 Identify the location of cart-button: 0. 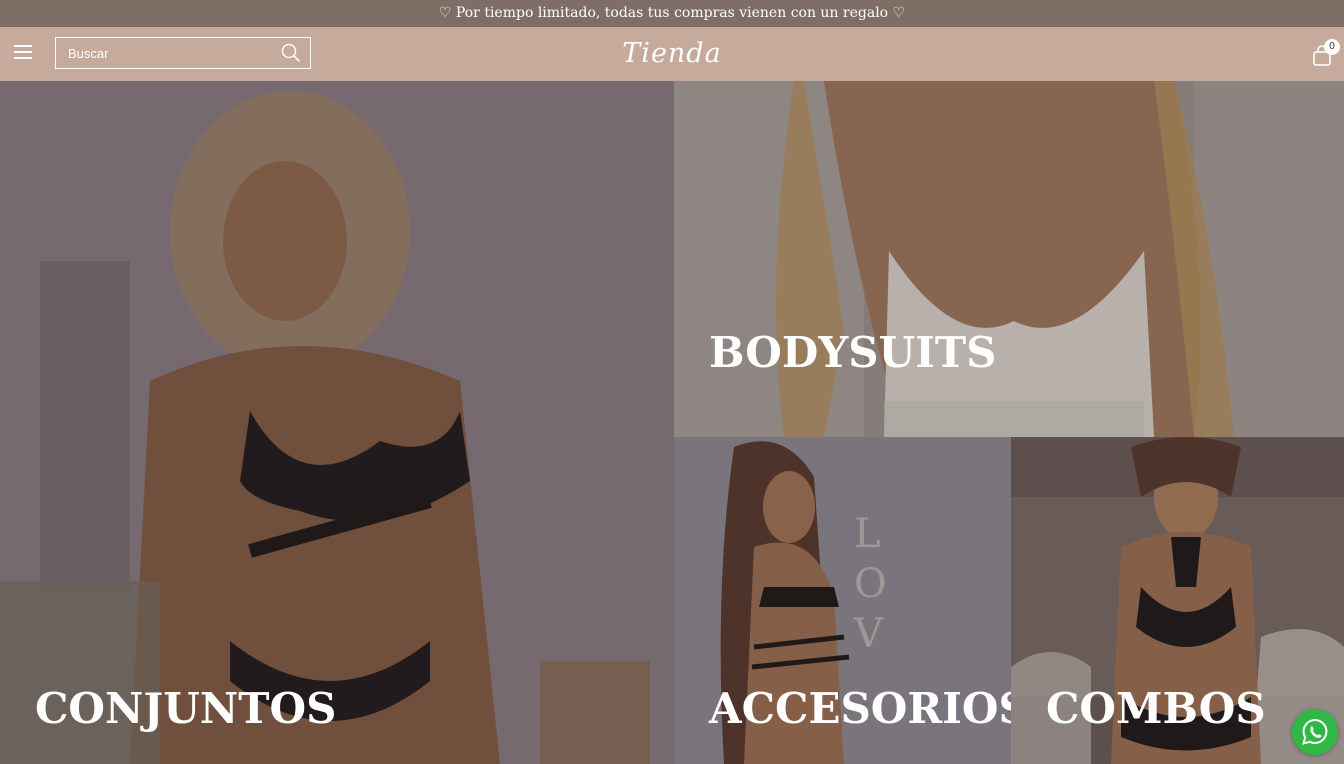
(1325, 55).